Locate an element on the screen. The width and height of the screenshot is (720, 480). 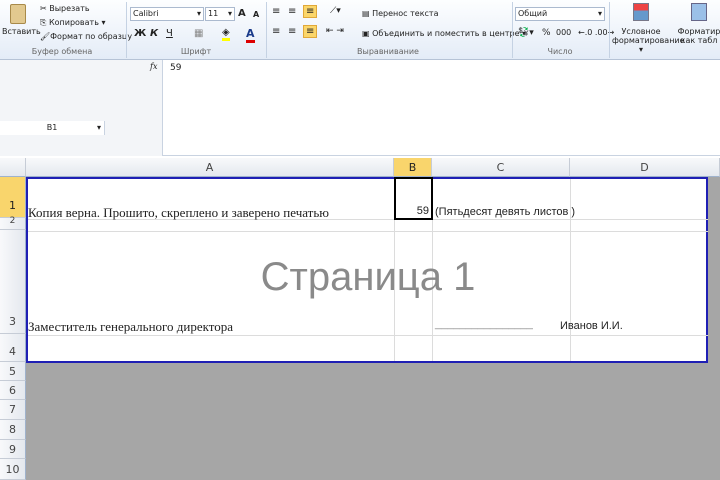
conditional-formatting-icon is located at coordinates (641, 12).